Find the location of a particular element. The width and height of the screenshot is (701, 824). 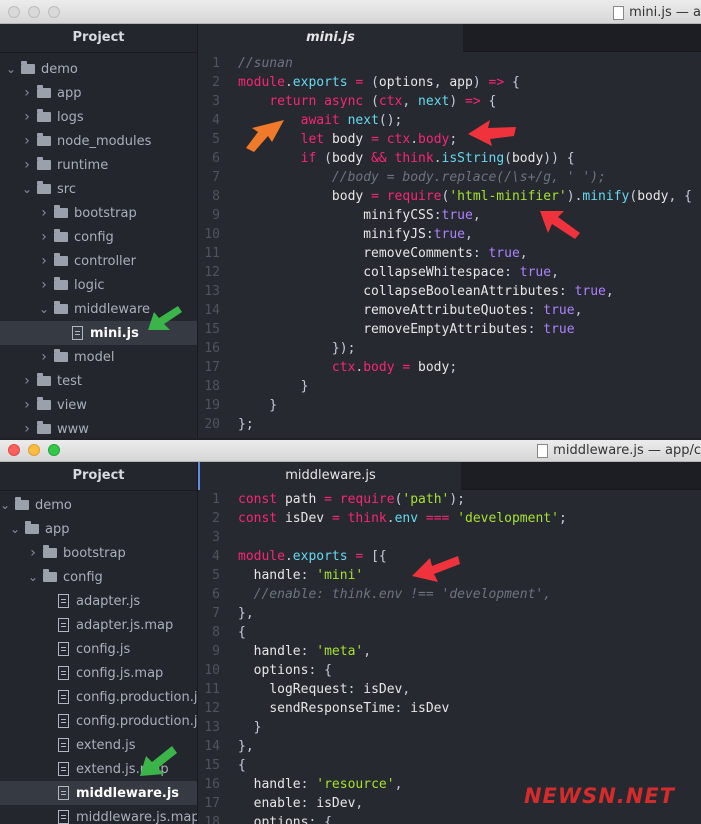

code-line: 4 await next(); is located at coordinates (300, 120).